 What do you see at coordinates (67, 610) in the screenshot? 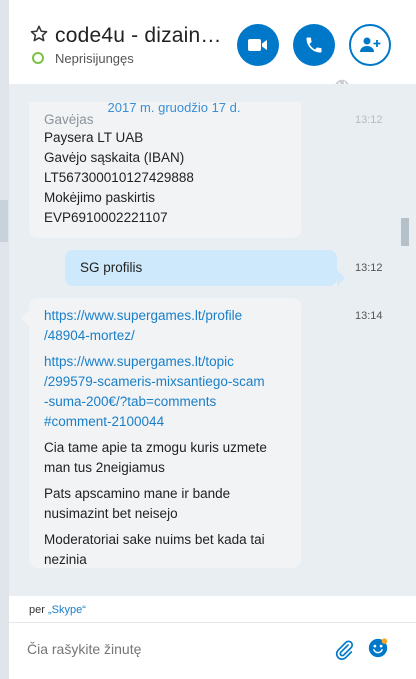
I see `sent-via-skype-link: „Skype“` at bounding box center [67, 610].